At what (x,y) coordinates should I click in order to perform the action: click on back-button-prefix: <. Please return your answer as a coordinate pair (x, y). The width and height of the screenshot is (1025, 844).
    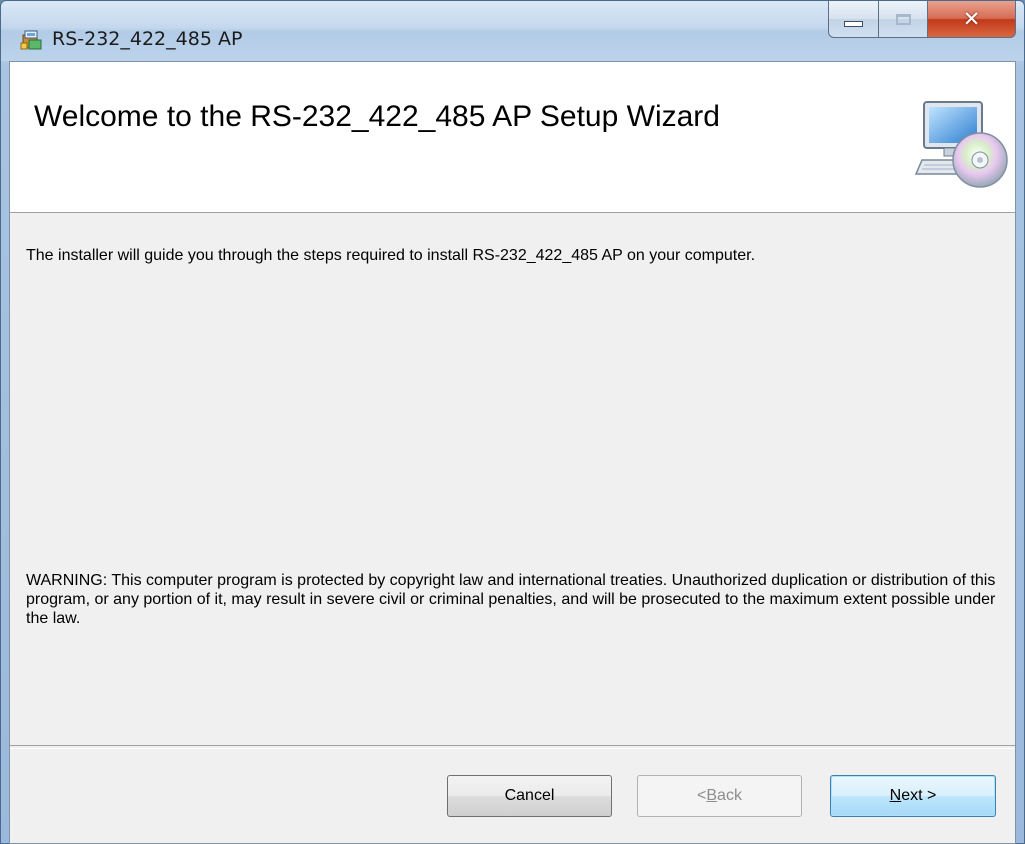
    Looking at the image, I should click on (702, 795).